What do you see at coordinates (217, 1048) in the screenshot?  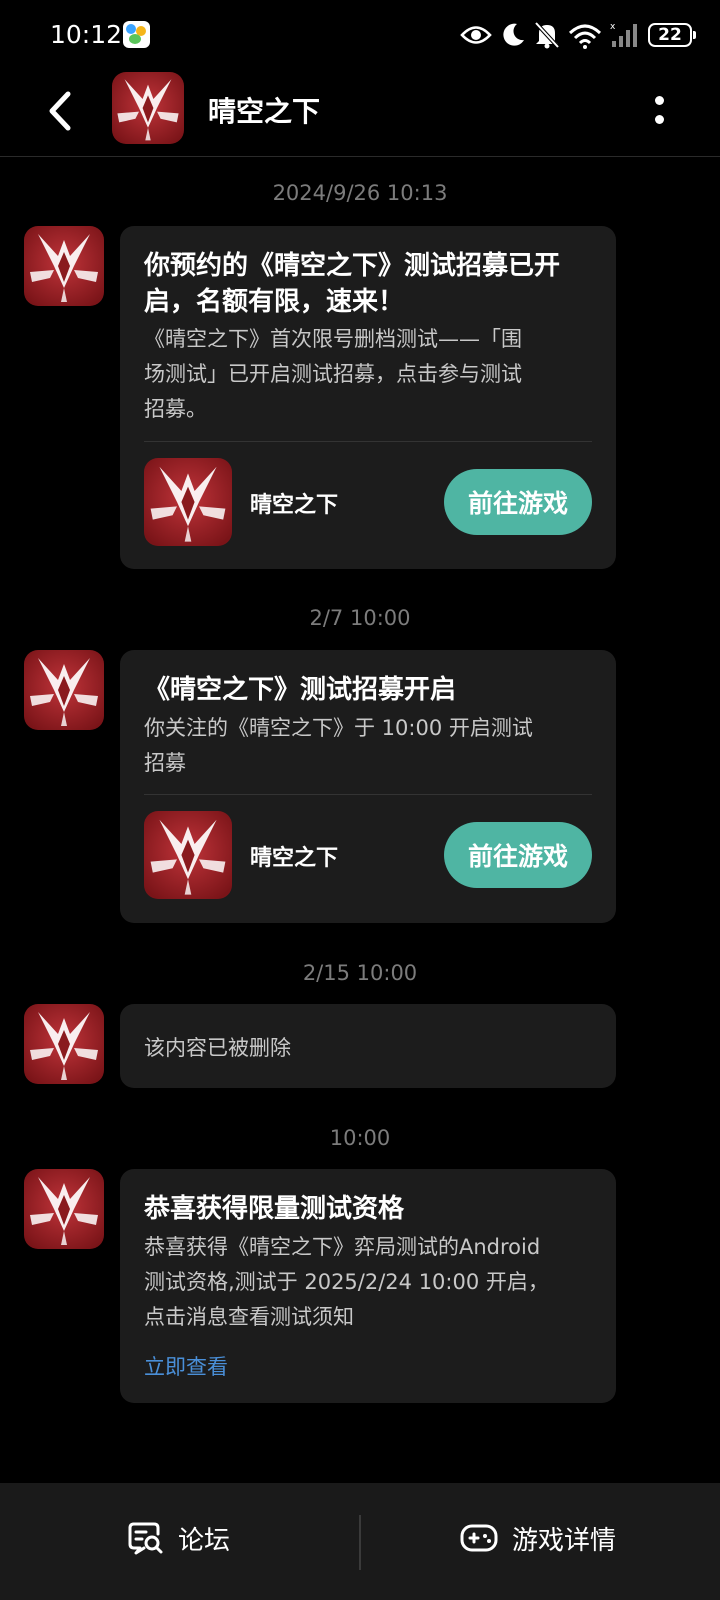 I see `deleted-message-text: 该内容已被删除` at bounding box center [217, 1048].